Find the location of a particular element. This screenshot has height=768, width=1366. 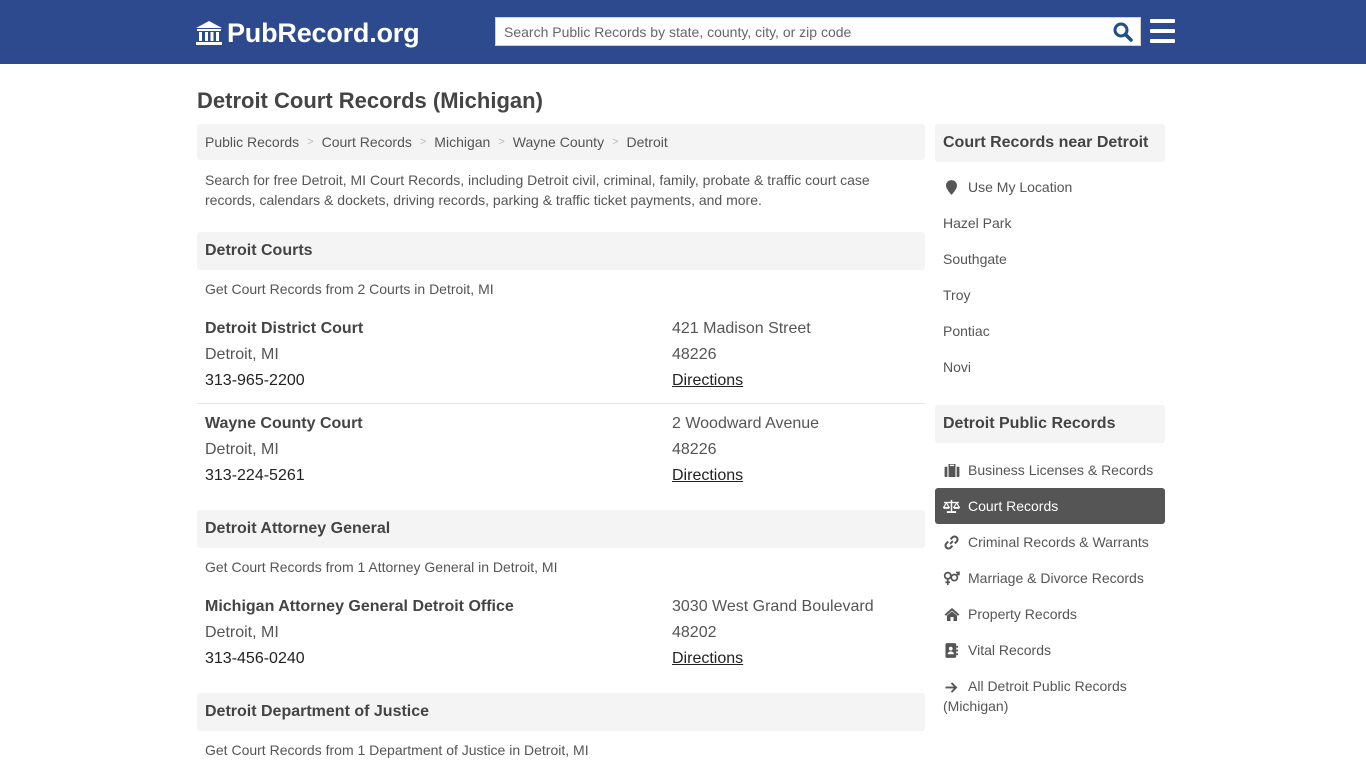

hamburger-menu-button is located at coordinates (1162, 31).